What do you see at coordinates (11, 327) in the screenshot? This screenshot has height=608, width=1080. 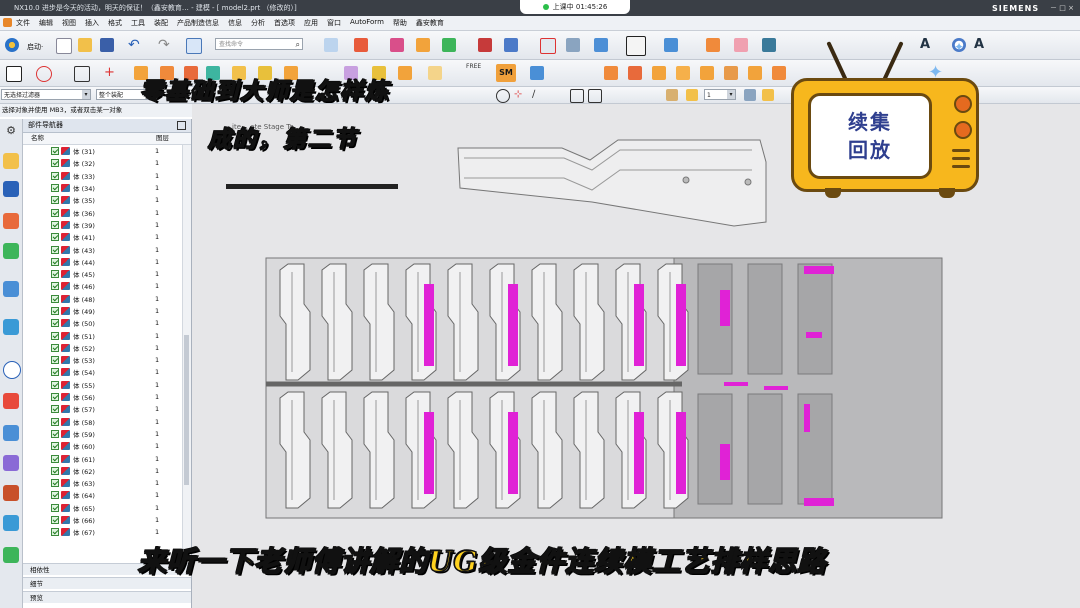 I see `web-browser-icon` at bounding box center [11, 327].